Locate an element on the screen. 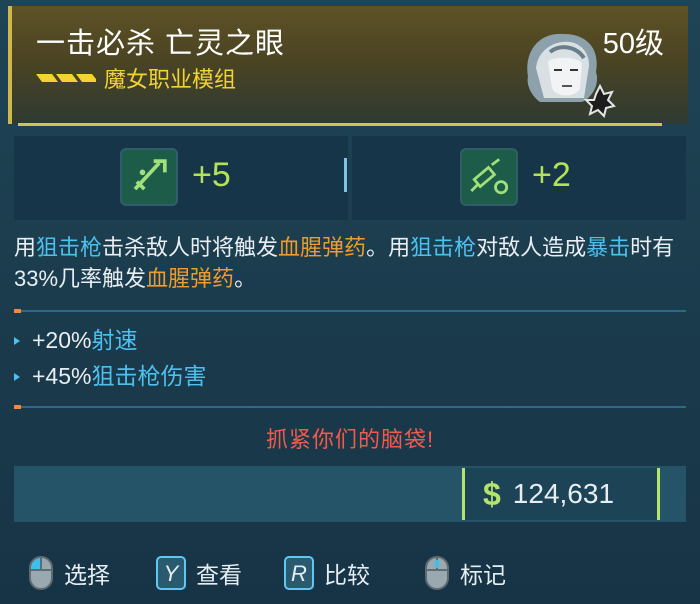  key-letter: R is located at coordinates (299, 573).